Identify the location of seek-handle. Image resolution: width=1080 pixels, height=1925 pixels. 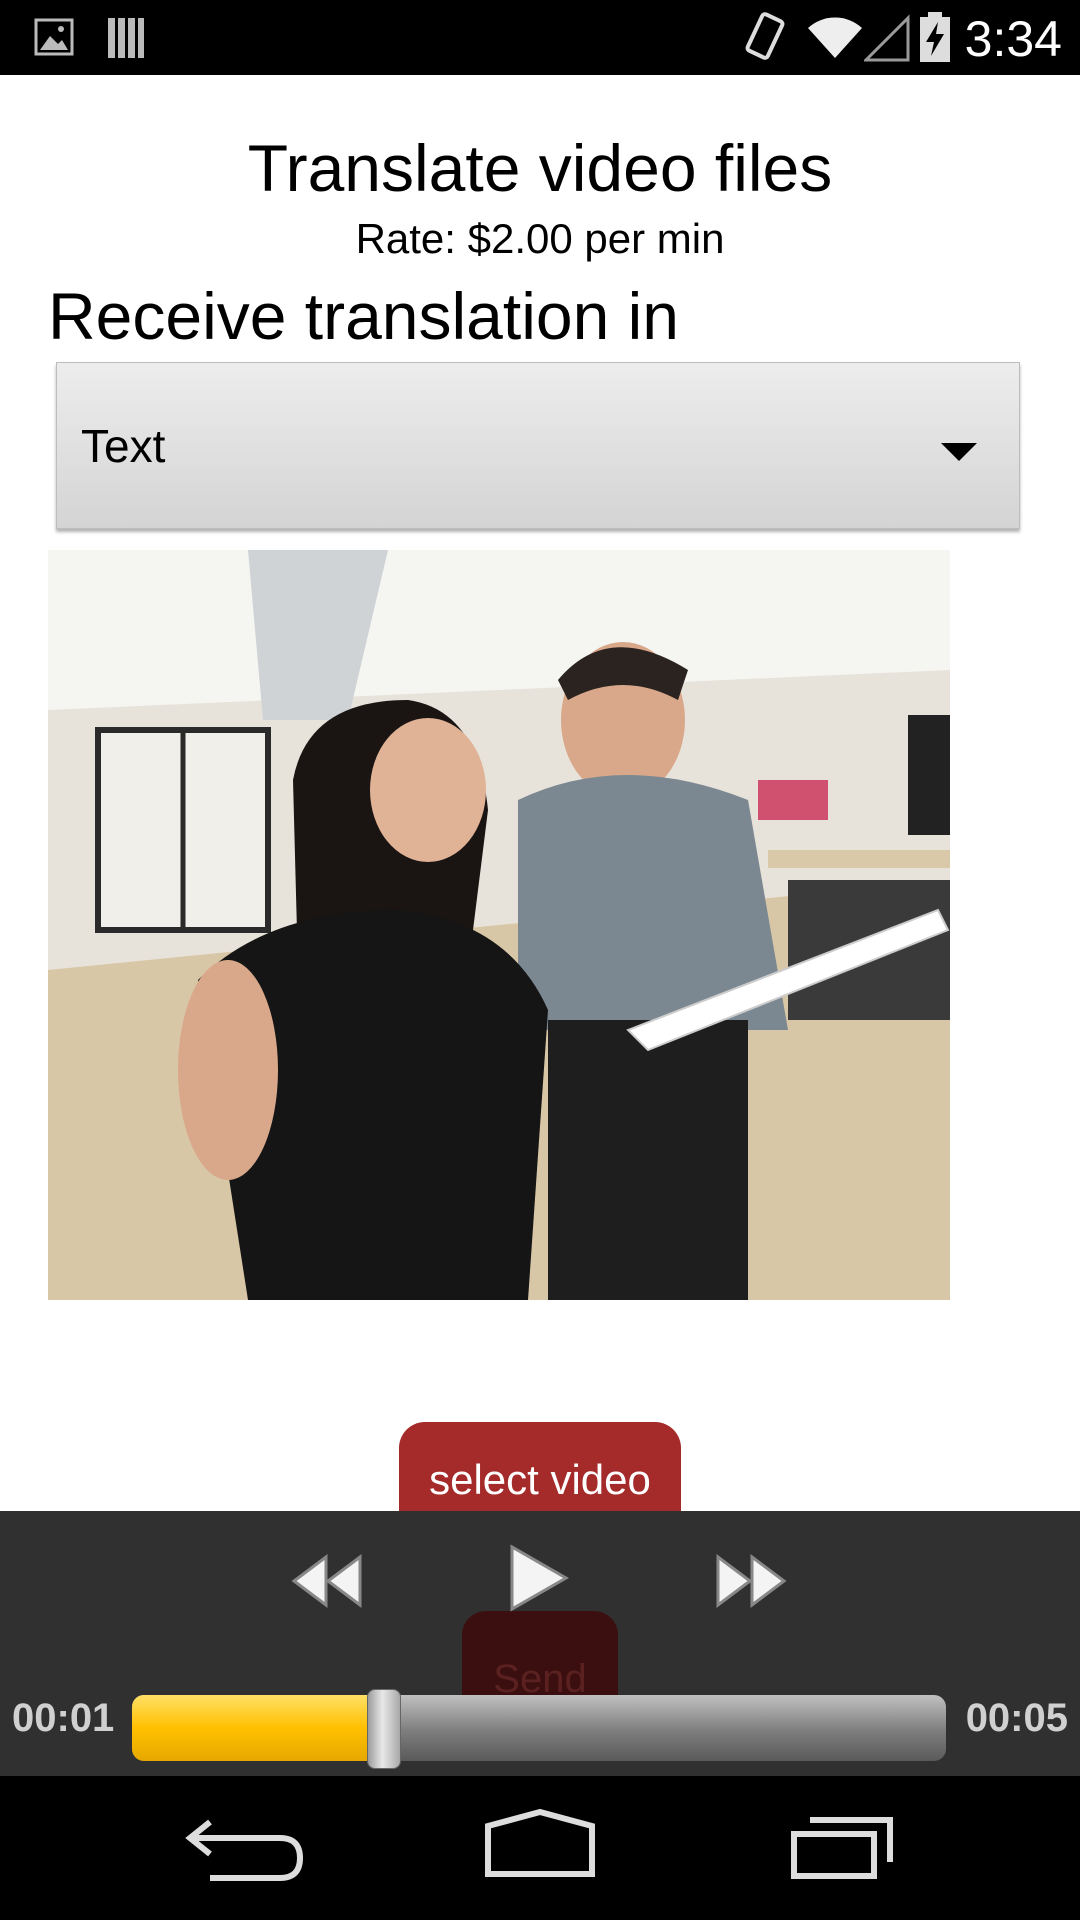
(384, 1729).